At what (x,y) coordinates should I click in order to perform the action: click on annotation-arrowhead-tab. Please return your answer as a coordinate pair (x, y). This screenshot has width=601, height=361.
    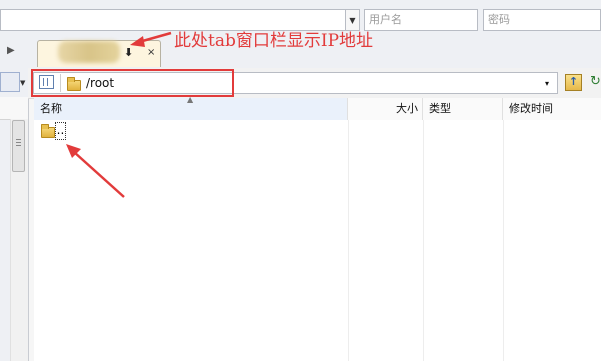
    Looking at the image, I should click on (137, 41).